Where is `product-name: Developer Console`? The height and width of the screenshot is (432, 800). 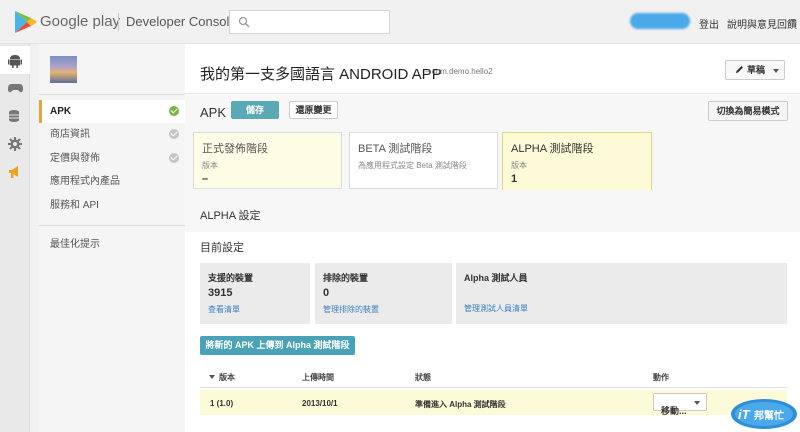 product-name: Developer Console is located at coordinates (181, 21).